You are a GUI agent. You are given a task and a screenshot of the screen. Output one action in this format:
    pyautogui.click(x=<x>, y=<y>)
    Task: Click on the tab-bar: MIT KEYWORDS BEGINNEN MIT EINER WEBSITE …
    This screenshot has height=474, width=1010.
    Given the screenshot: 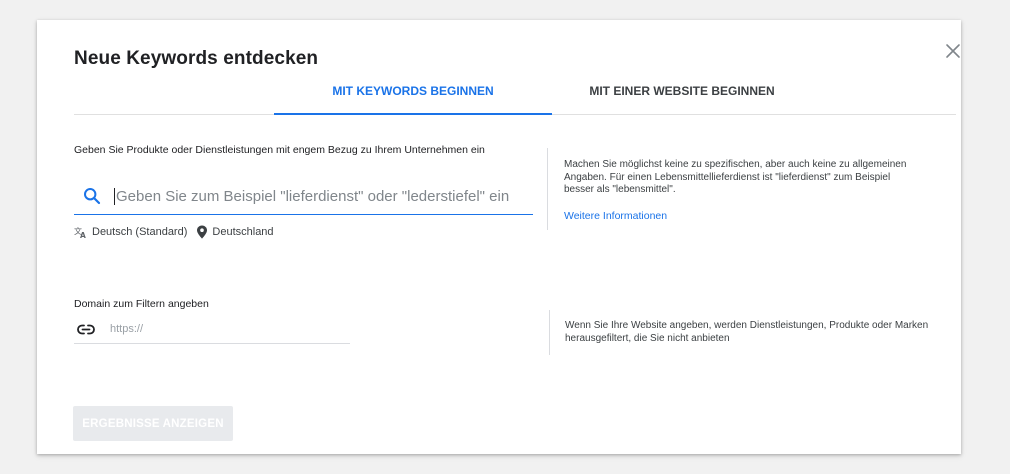 What is the action you would take?
    pyautogui.click(x=515, y=95)
    